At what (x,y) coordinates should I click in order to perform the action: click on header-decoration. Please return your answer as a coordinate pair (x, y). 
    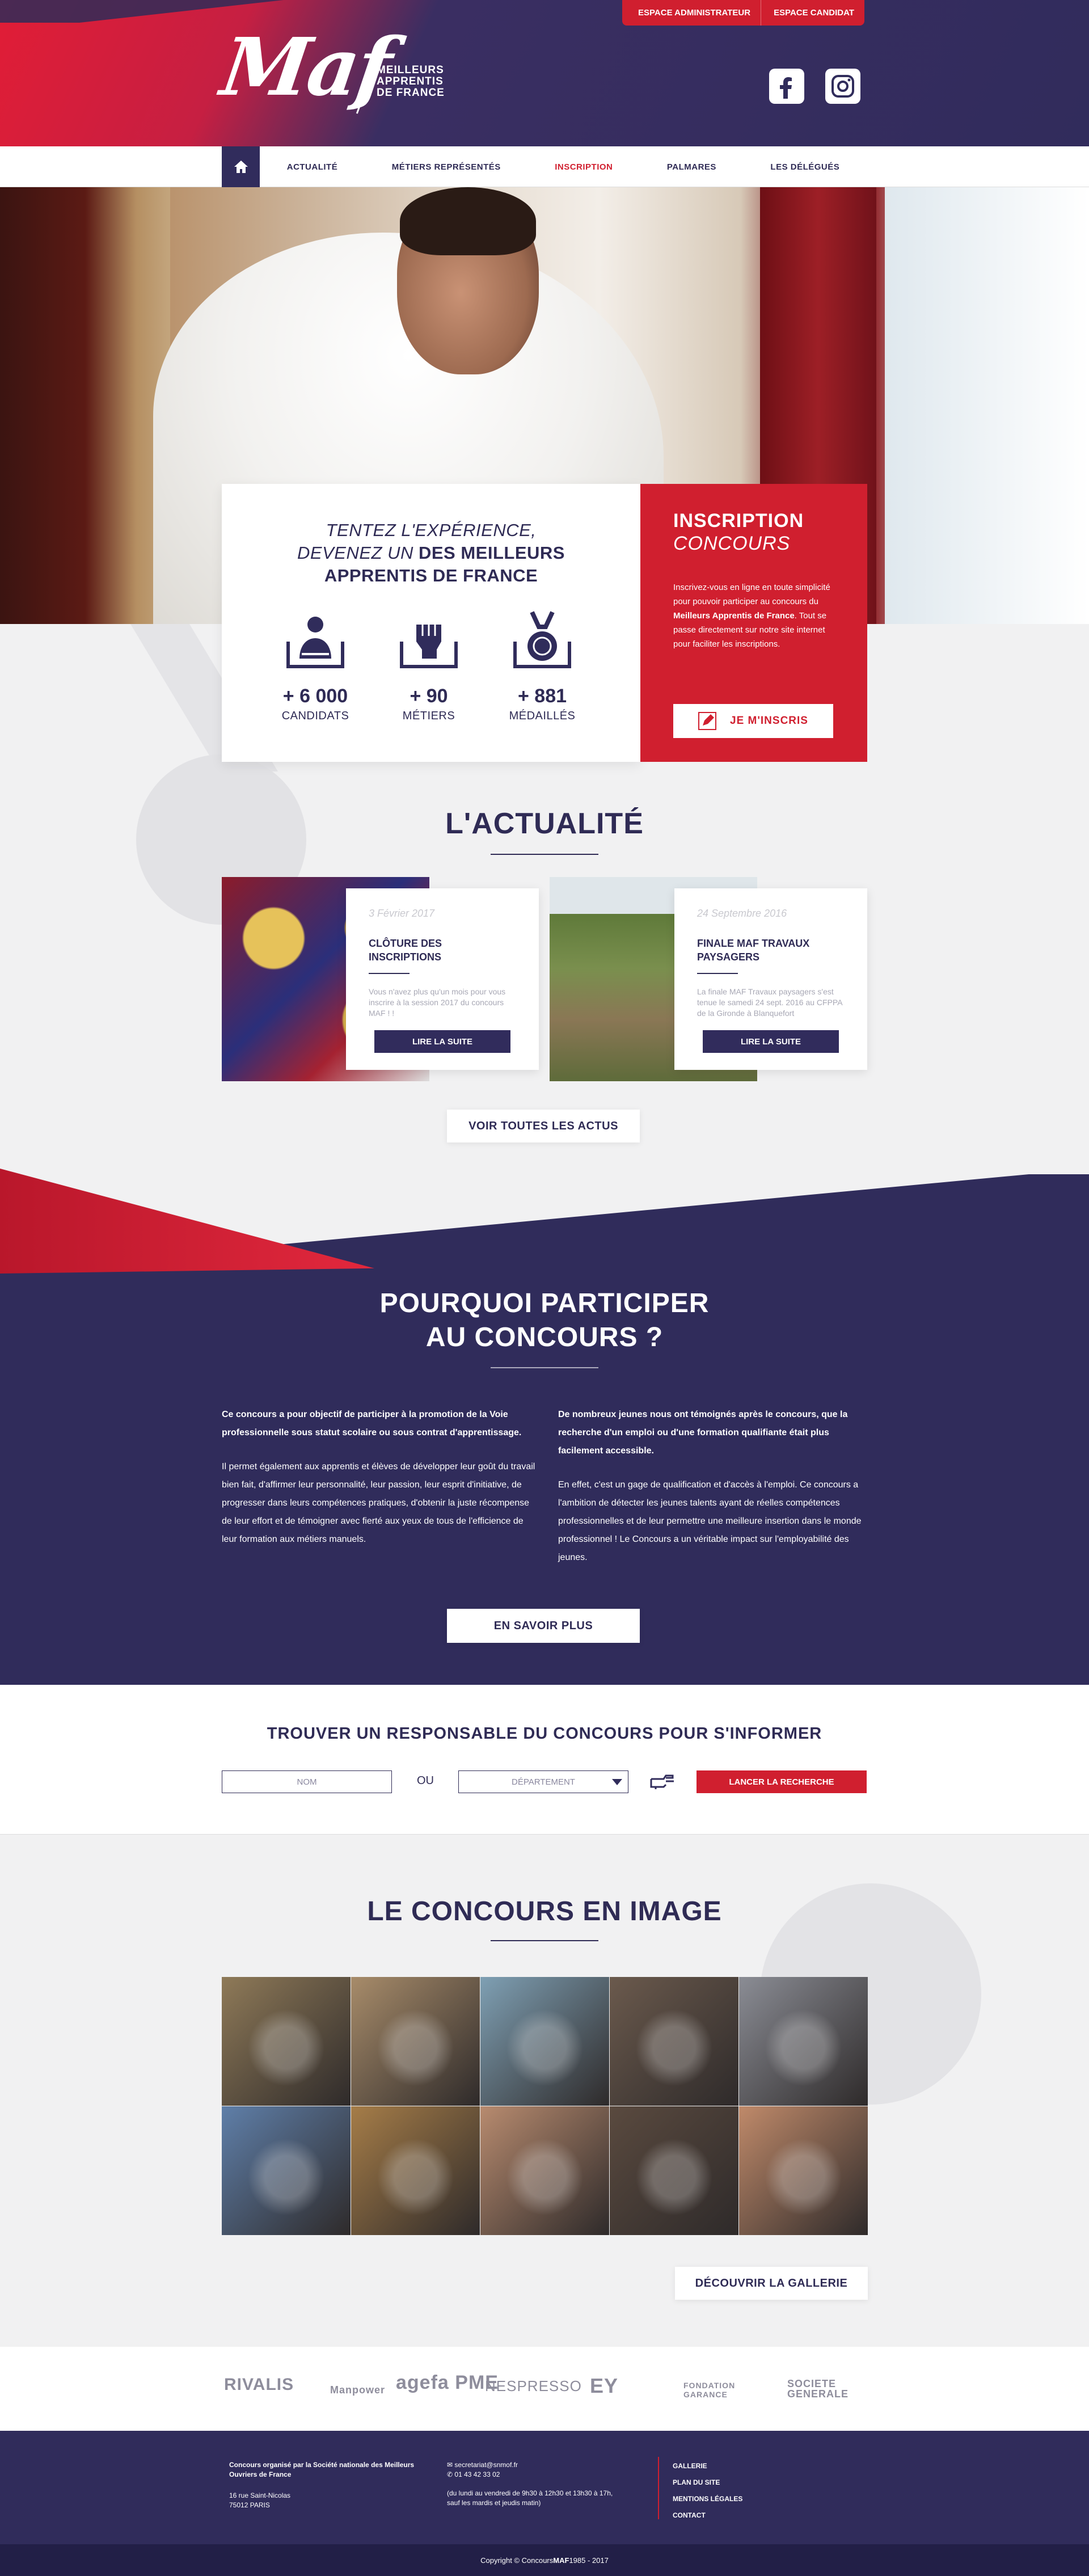
    Looking at the image, I should click on (142, 11).